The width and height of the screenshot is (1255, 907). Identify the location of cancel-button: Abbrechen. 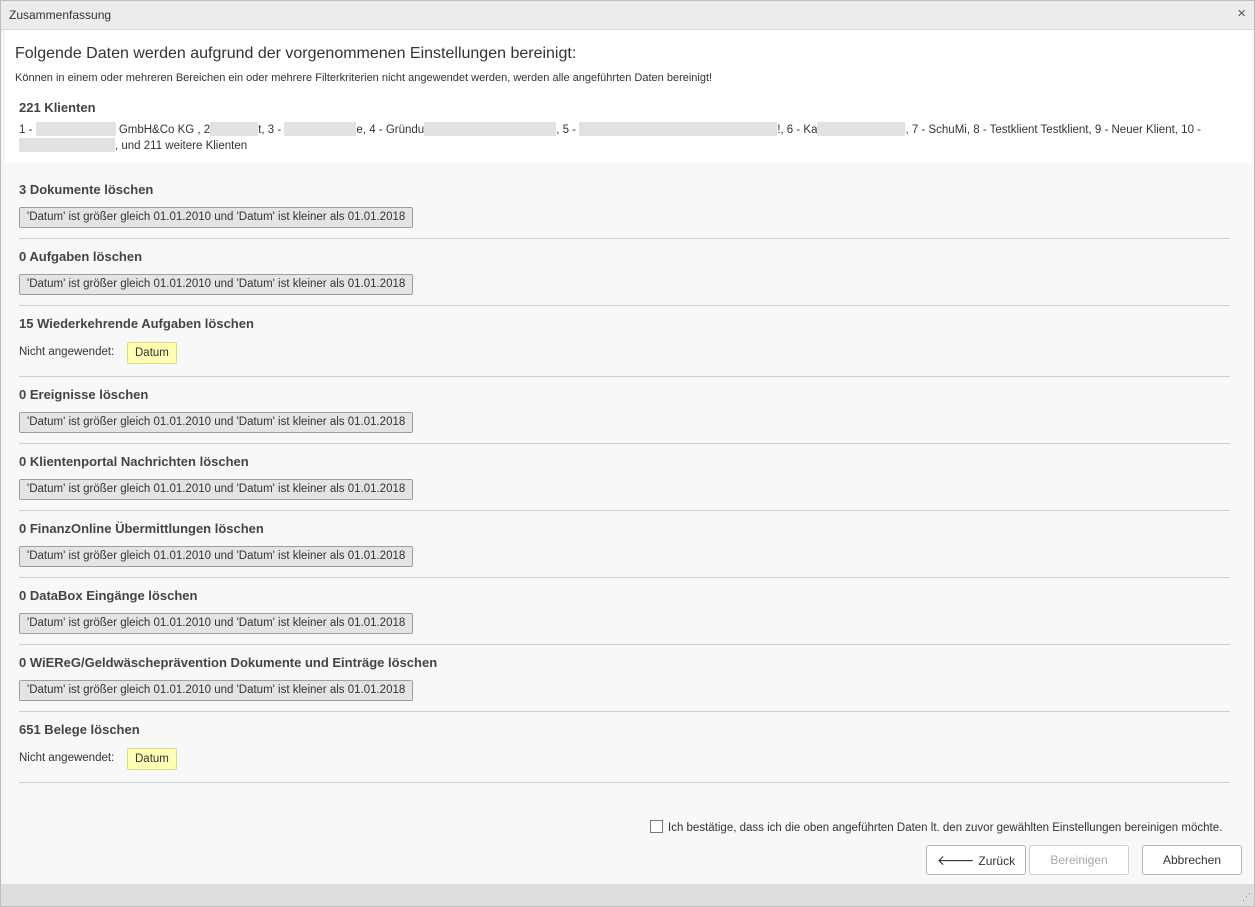
(1192, 860).